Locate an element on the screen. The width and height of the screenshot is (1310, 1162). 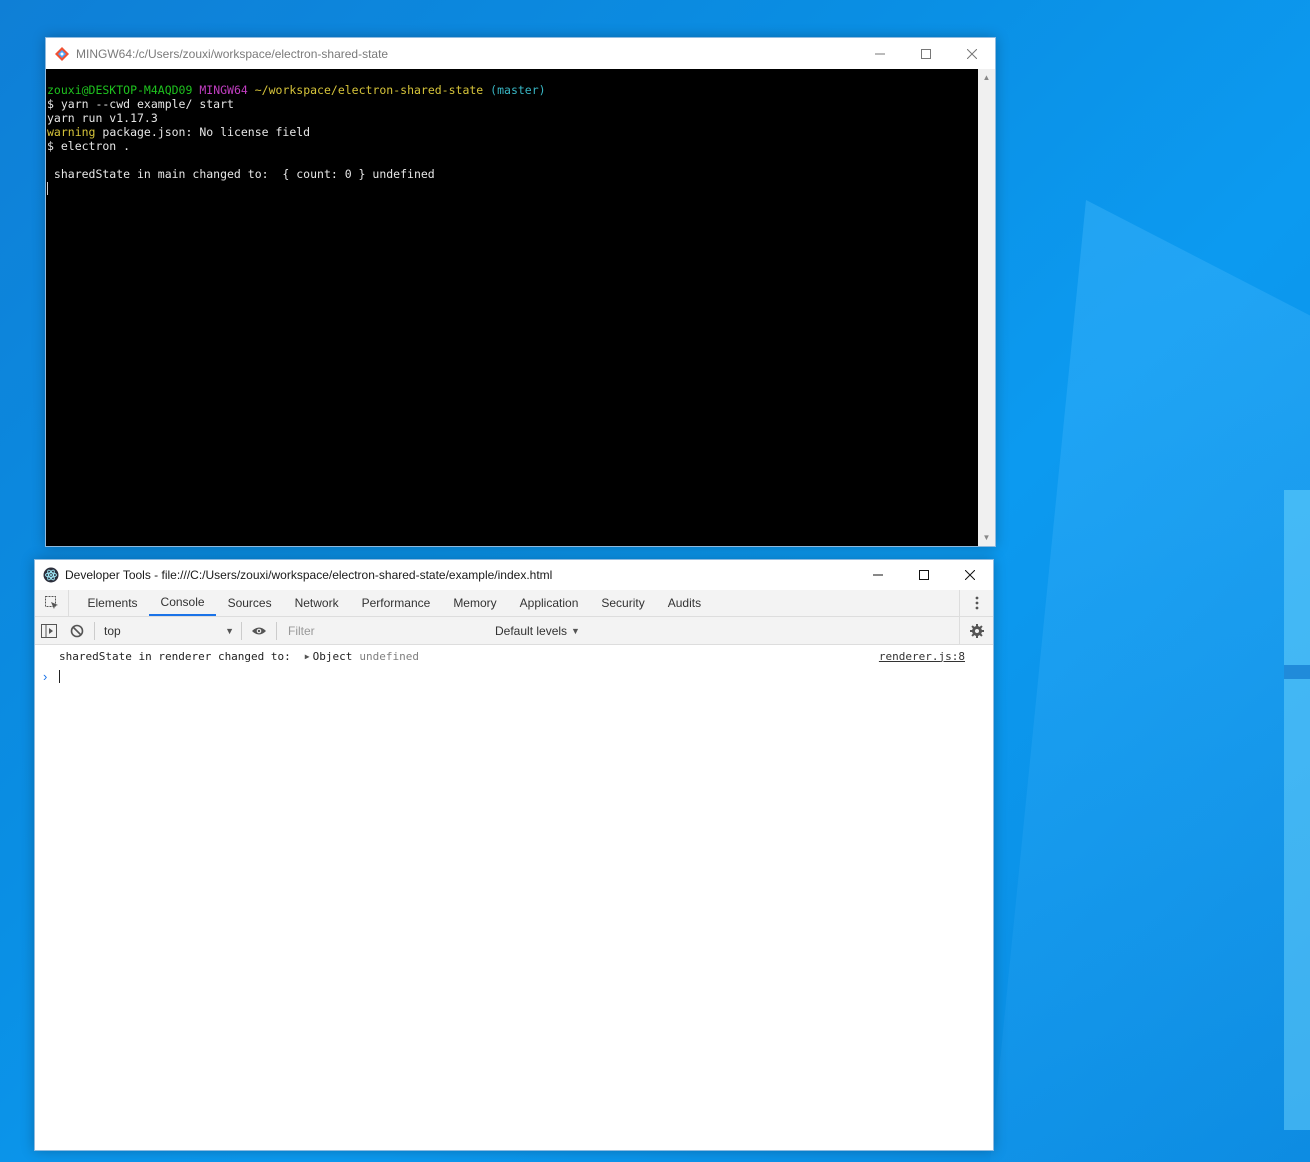
log-levels-label: Default levels is located at coordinates (531, 630).